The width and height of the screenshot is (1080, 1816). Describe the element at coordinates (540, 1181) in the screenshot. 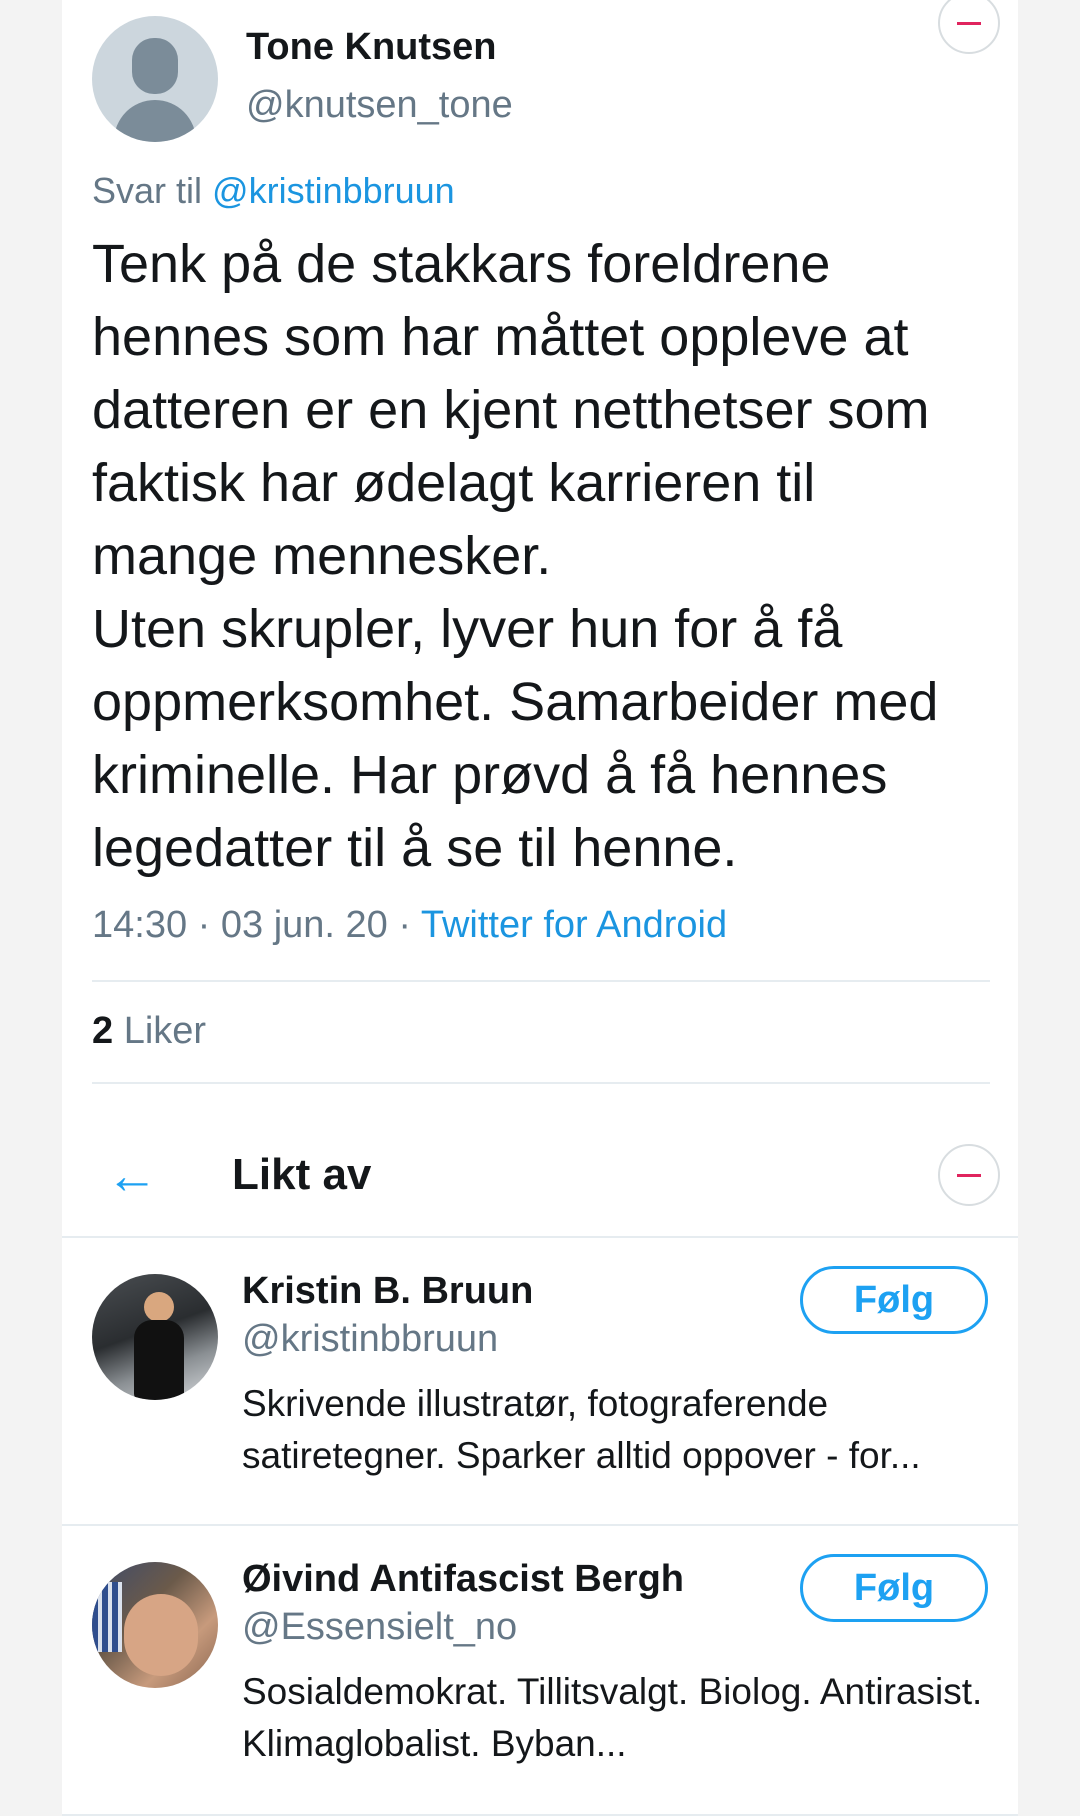

I see `liked-by-header: ← Likt av` at that location.